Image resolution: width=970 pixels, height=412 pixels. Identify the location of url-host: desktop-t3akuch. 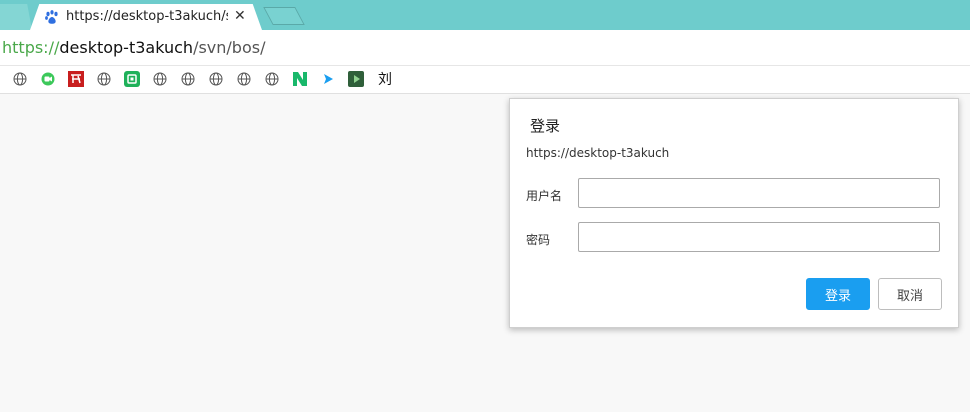
(126, 47).